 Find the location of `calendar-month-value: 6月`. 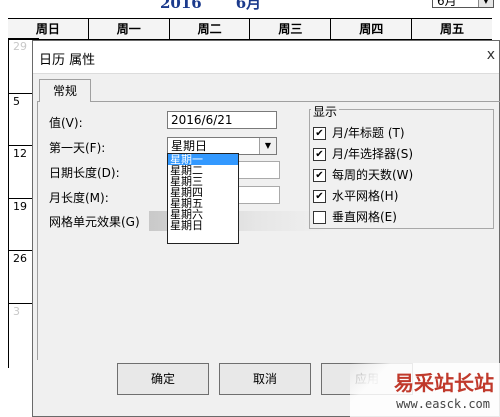

calendar-month-value: 6月 is located at coordinates (447, 4).